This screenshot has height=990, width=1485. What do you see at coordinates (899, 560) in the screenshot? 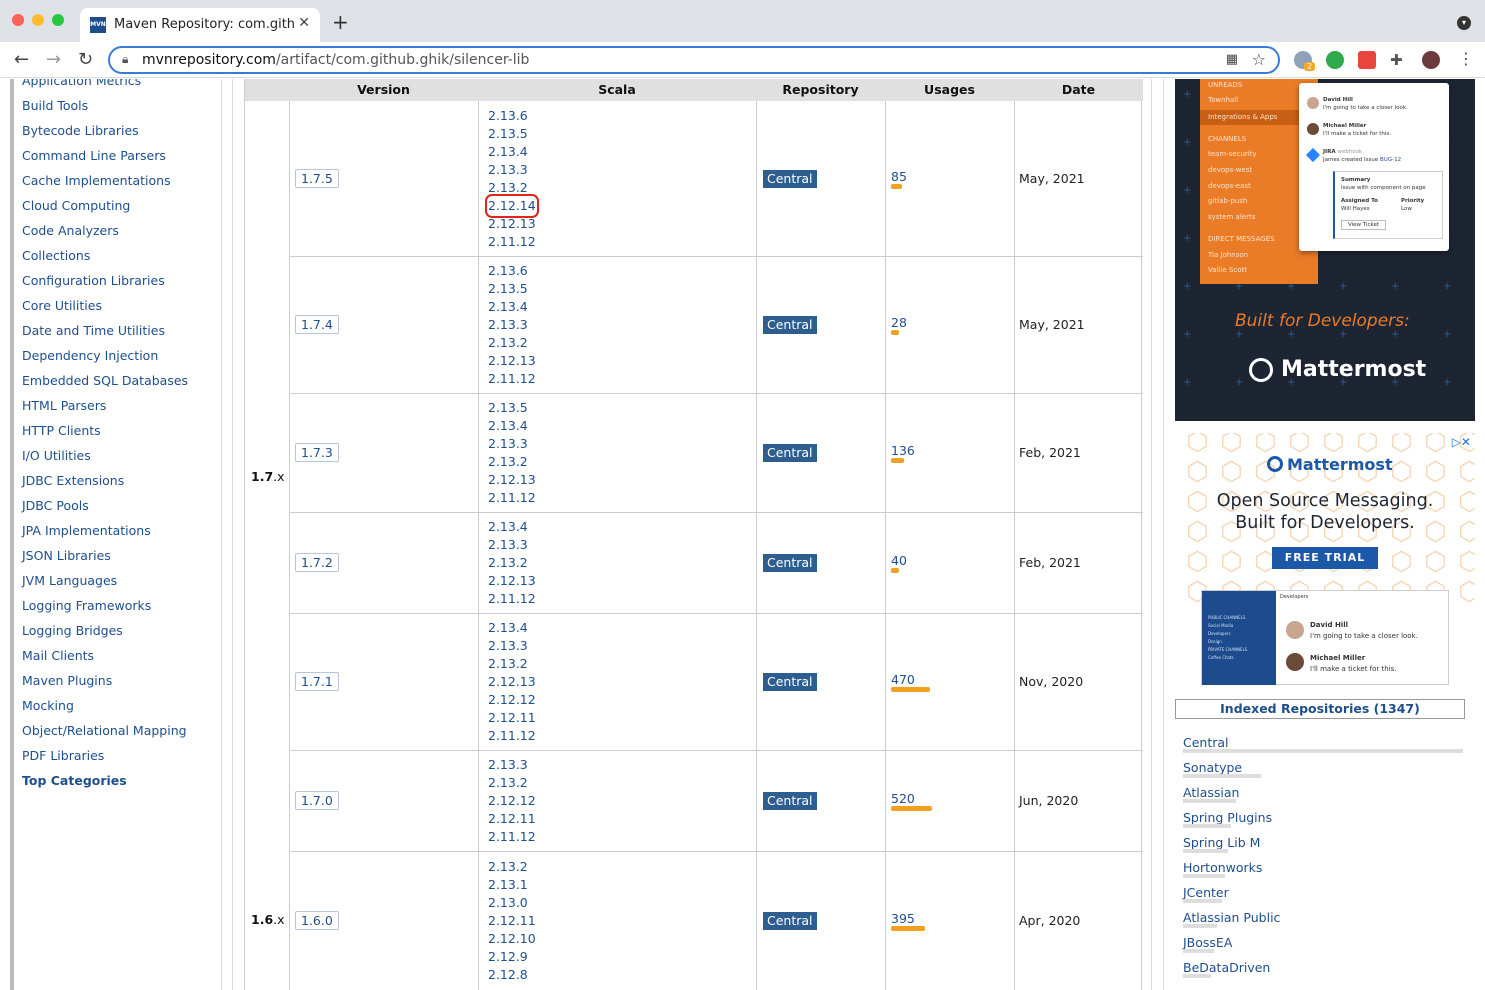
I see `usages-link: 40` at bounding box center [899, 560].